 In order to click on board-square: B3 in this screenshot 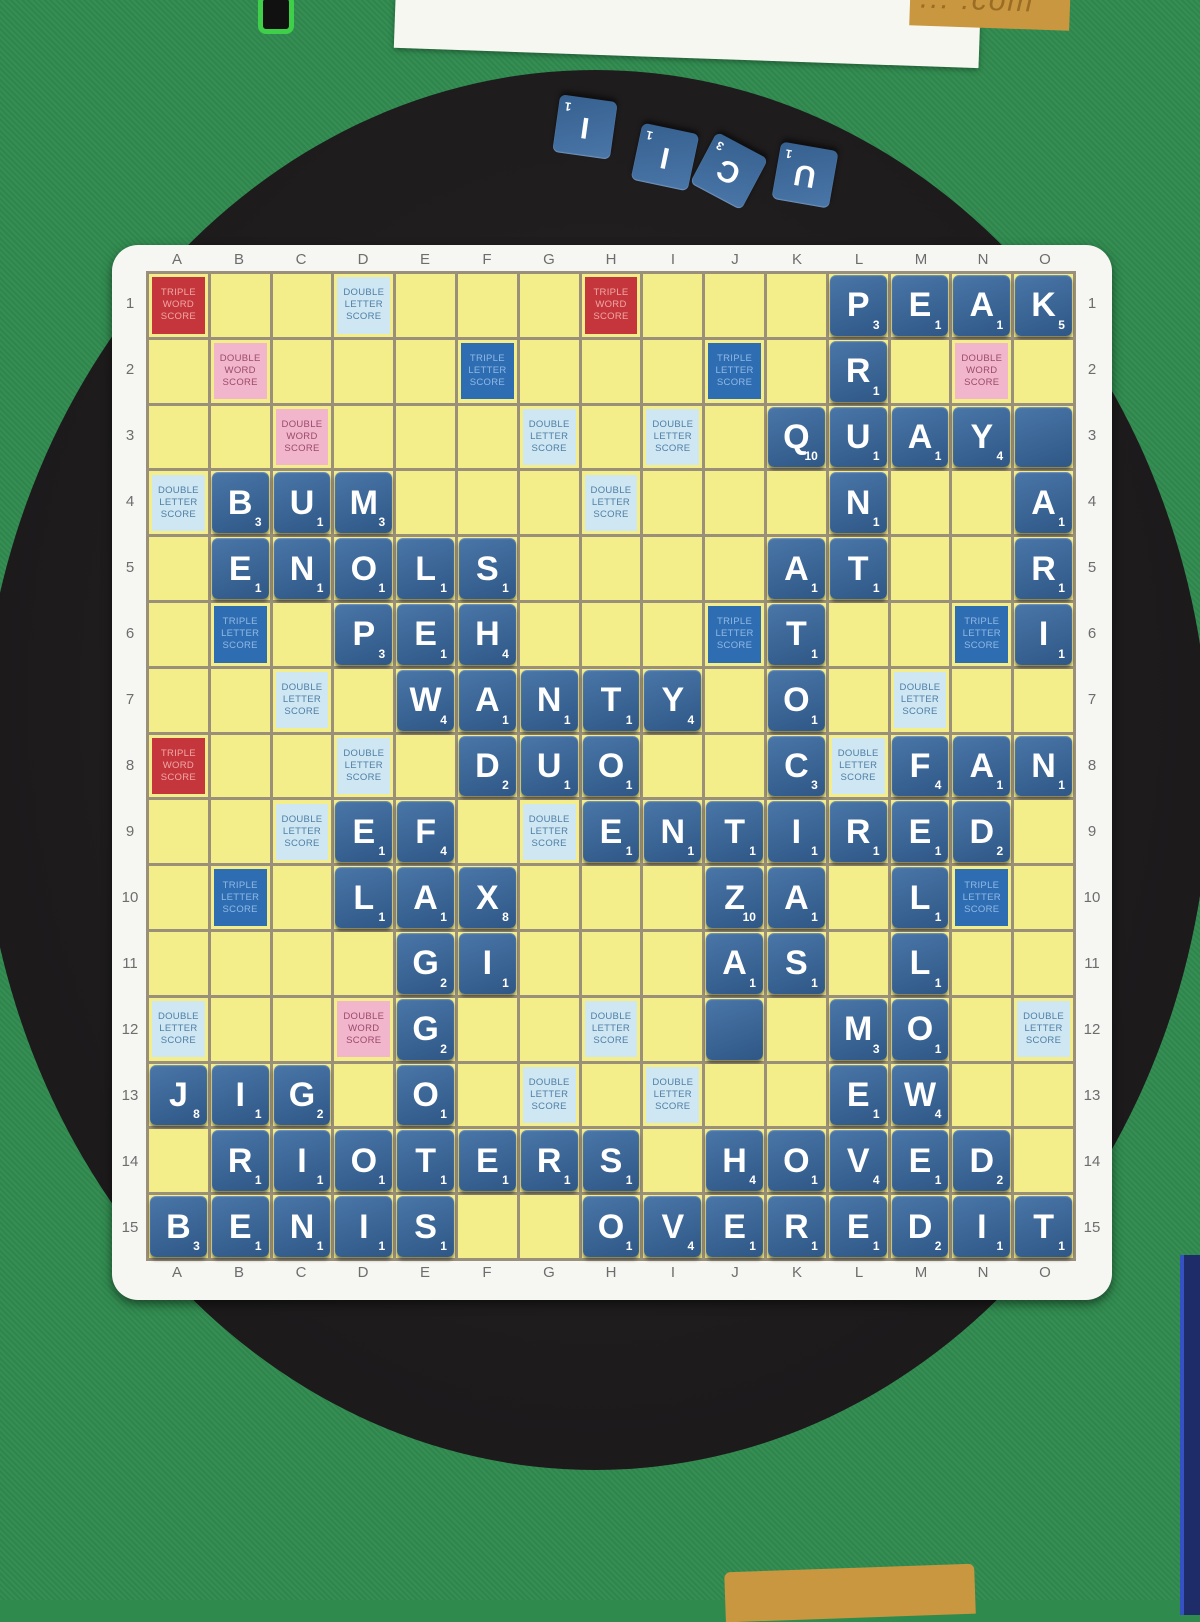, I will do `click(178, 1226)`.